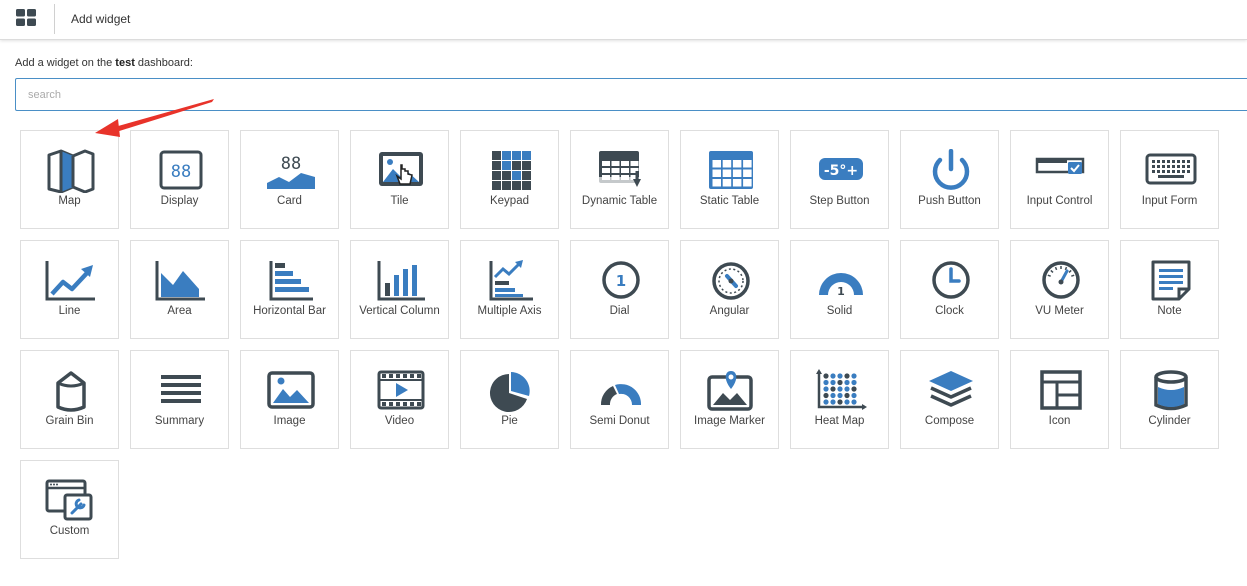 The width and height of the screenshot is (1247, 586). What do you see at coordinates (623, 20) in the screenshot?
I see `top-bar: Add widget` at bounding box center [623, 20].